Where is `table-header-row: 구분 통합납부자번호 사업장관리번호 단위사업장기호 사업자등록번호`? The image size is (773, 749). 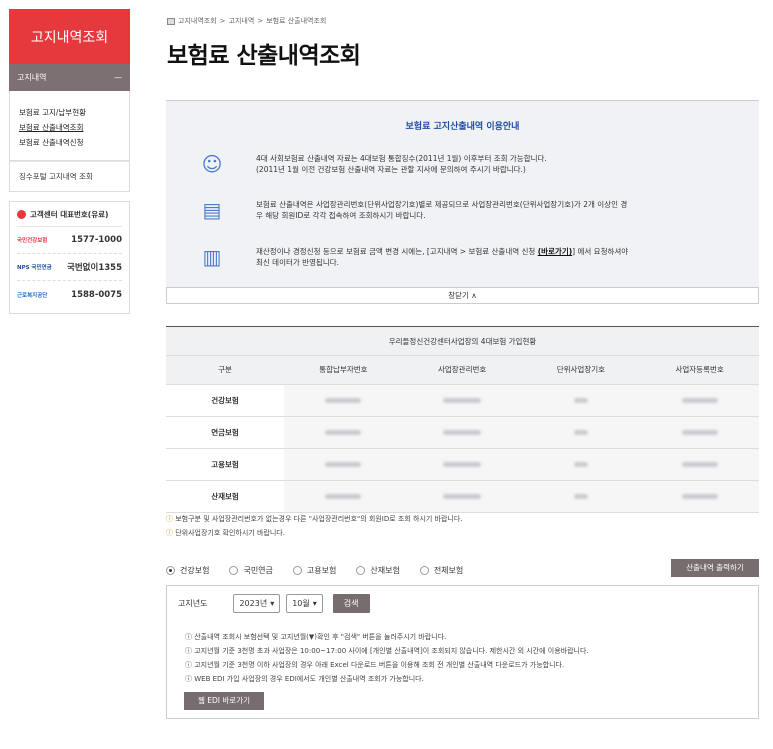
table-header-row: 구분 통합납부자번호 사업장관리번호 단위사업장기호 사업자등록번호 is located at coordinates (462, 370).